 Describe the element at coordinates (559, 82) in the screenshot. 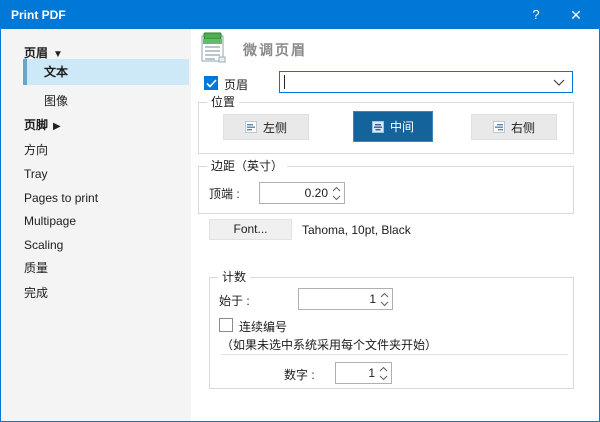

I see `chevron-down-icon` at that location.